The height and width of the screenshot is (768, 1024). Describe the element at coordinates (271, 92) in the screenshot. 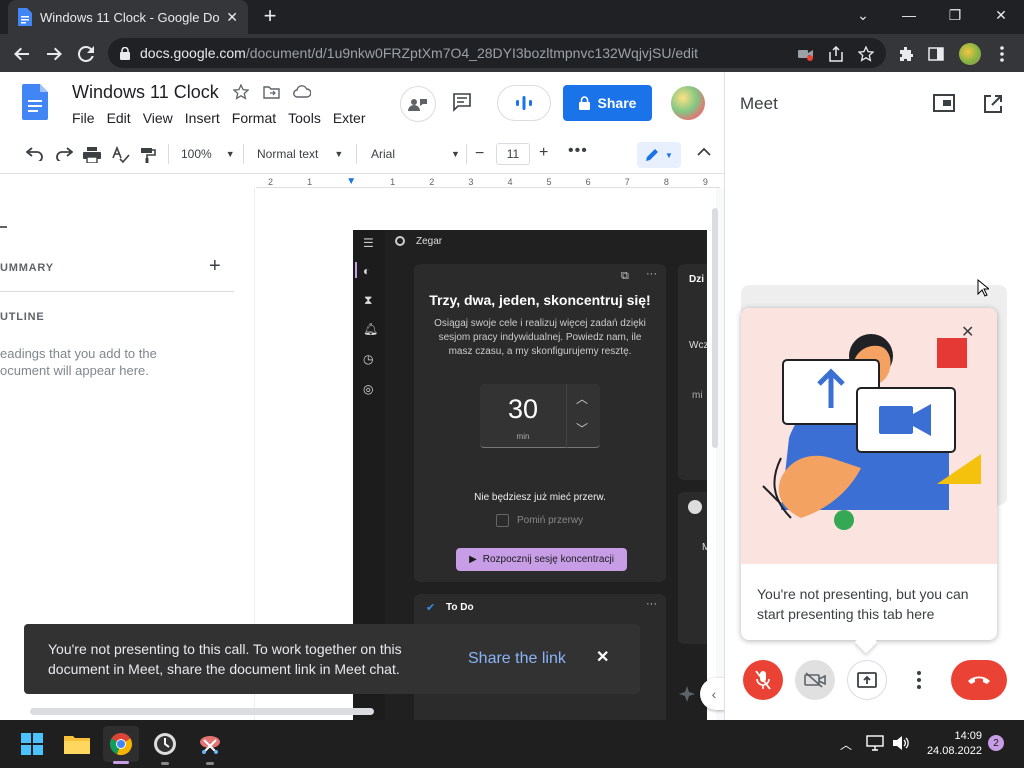

I see `move-folder-icon` at that location.